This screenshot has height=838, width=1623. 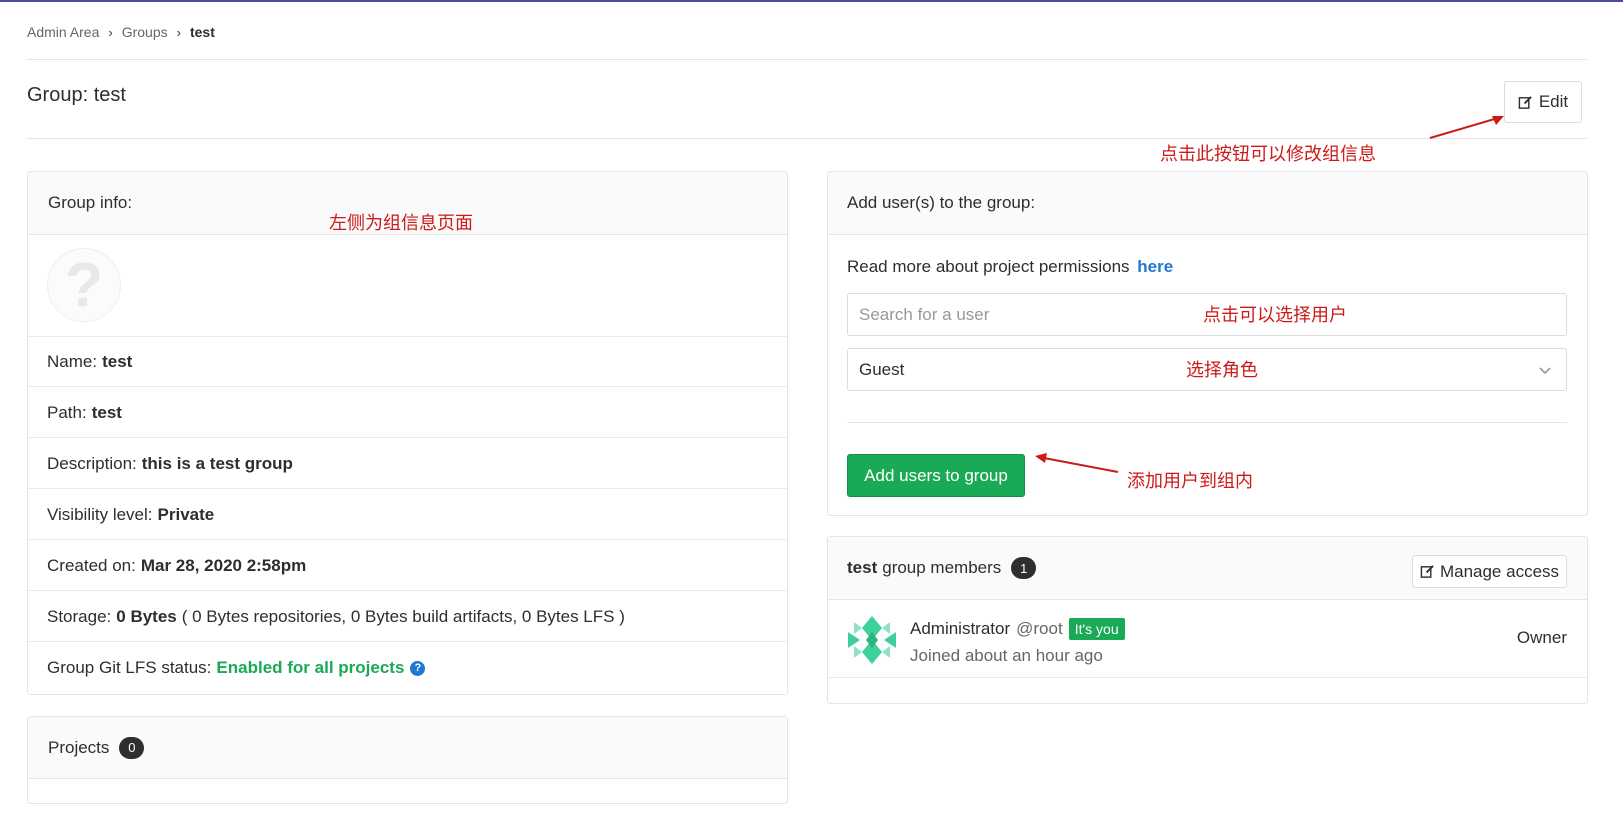 What do you see at coordinates (1190, 481) in the screenshot?
I see `annotation-add-note: 添加用户到组内` at bounding box center [1190, 481].